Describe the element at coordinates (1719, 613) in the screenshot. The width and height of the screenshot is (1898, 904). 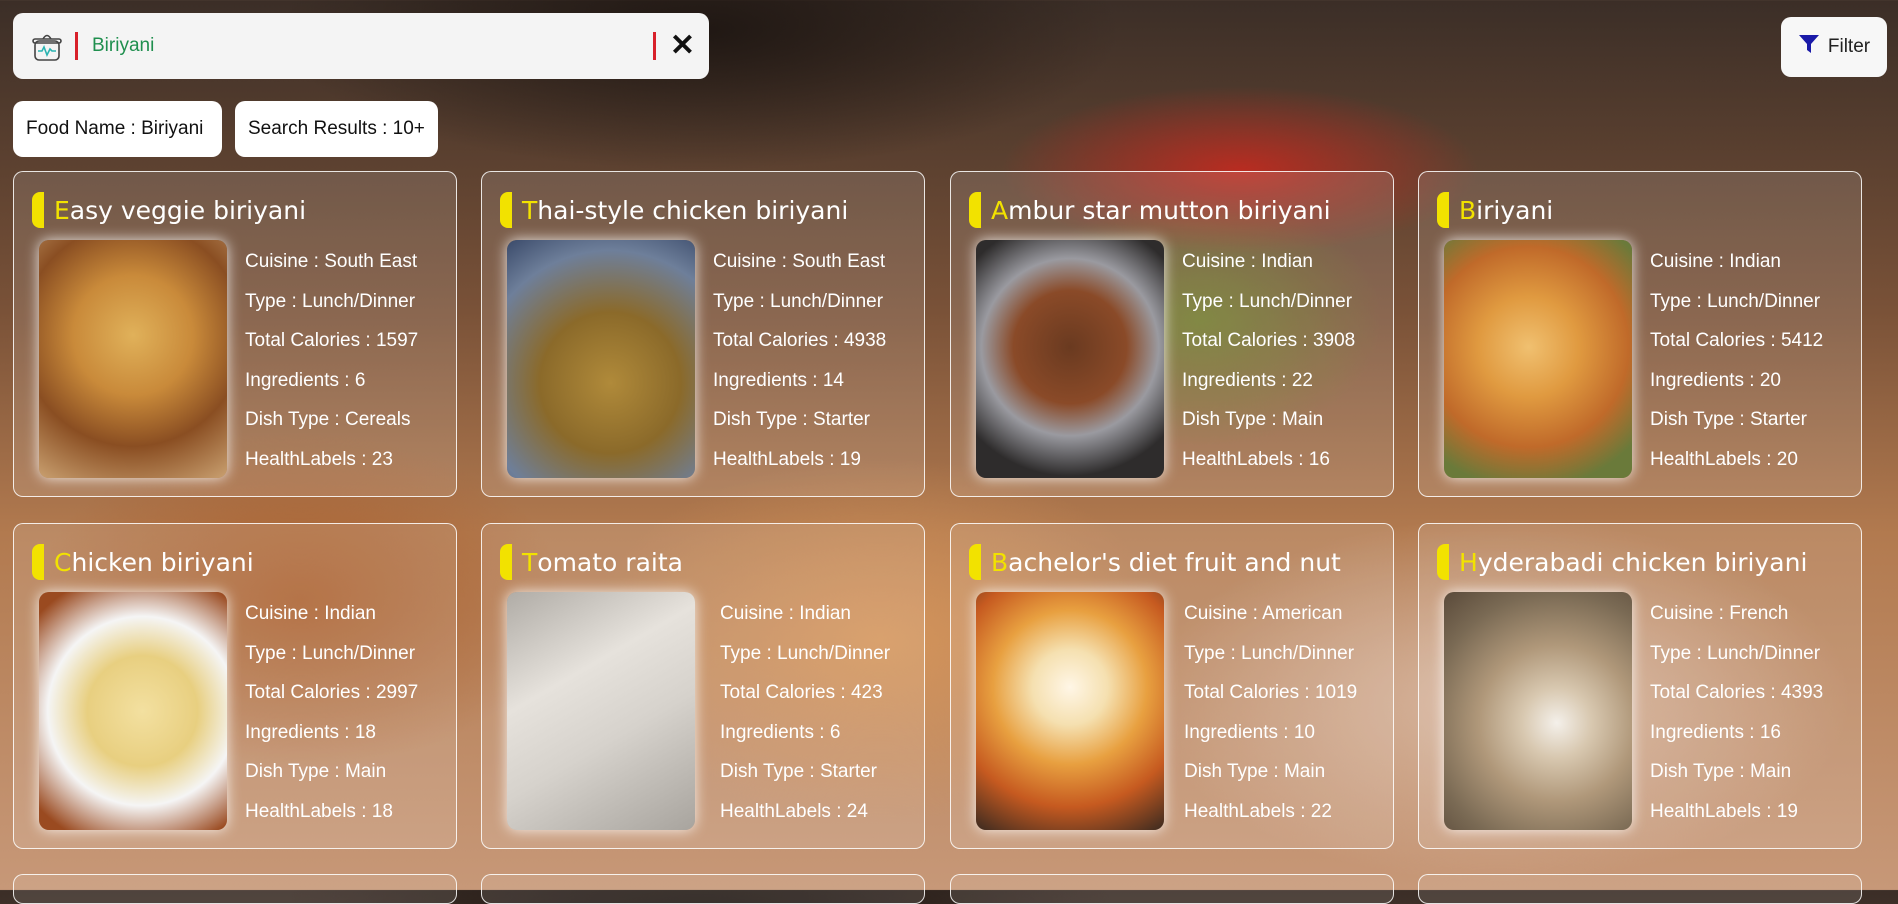
I see `cuisine-text: Cuisine : French` at that location.